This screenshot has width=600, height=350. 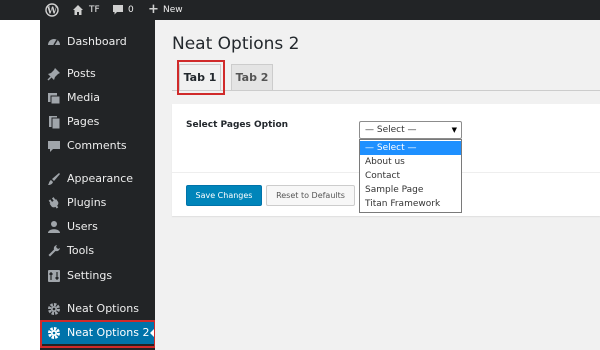 What do you see at coordinates (82, 226) in the screenshot?
I see `sidebar-item-label: Users` at bounding box center [82, 226].